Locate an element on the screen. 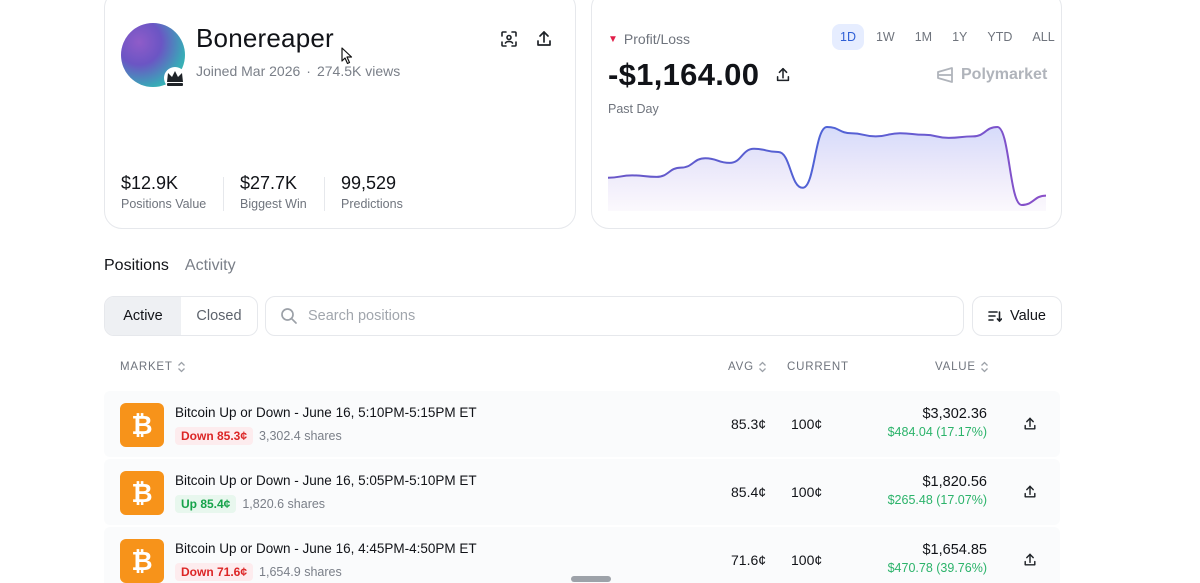 Image resolution: width=1200 pixels, height=583 pixels. stat-label: Positions Value is located at coordinates (164, 204).